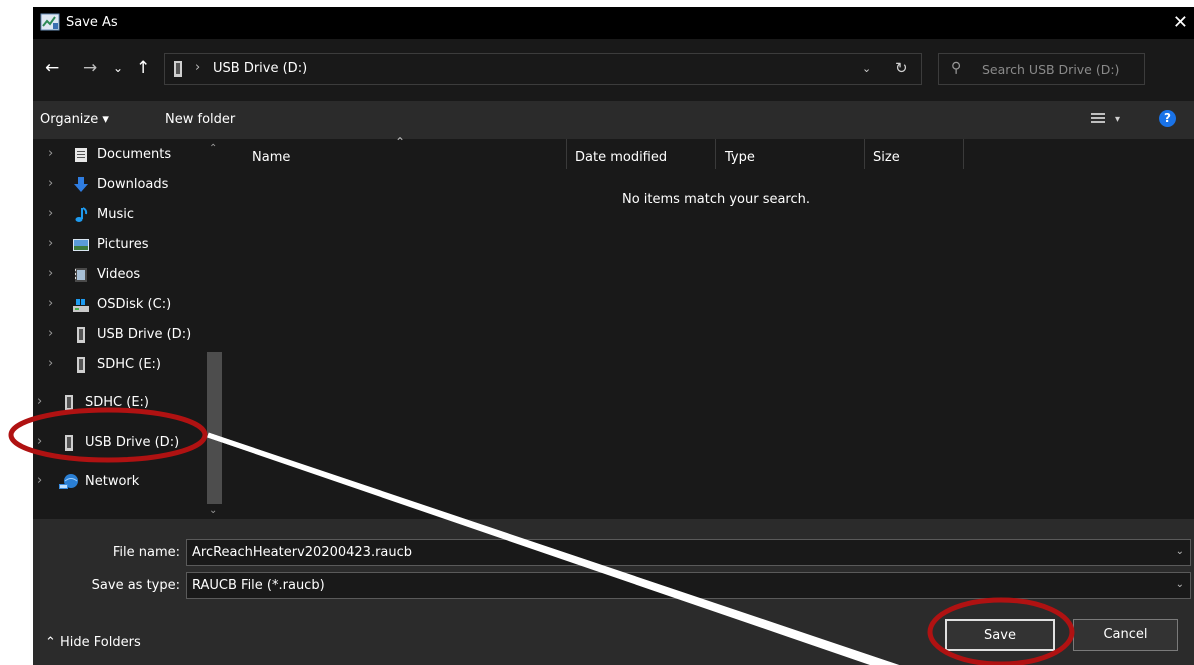  Describe the element at coordinates (146, 552) in the screenshot. I see `file-name-label: File name:` at that location.